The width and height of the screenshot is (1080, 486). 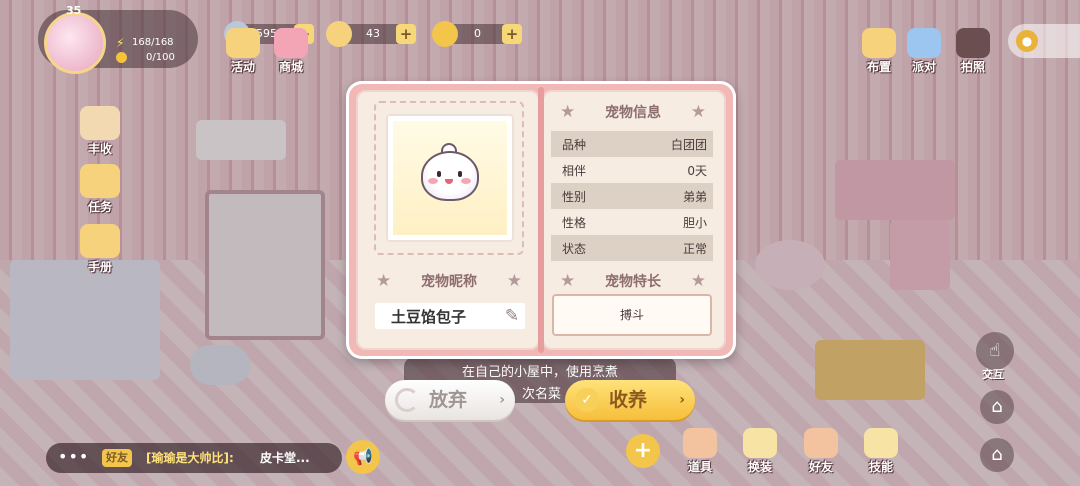 I want to click on info-key: 品种, so click(x=574, y=145).